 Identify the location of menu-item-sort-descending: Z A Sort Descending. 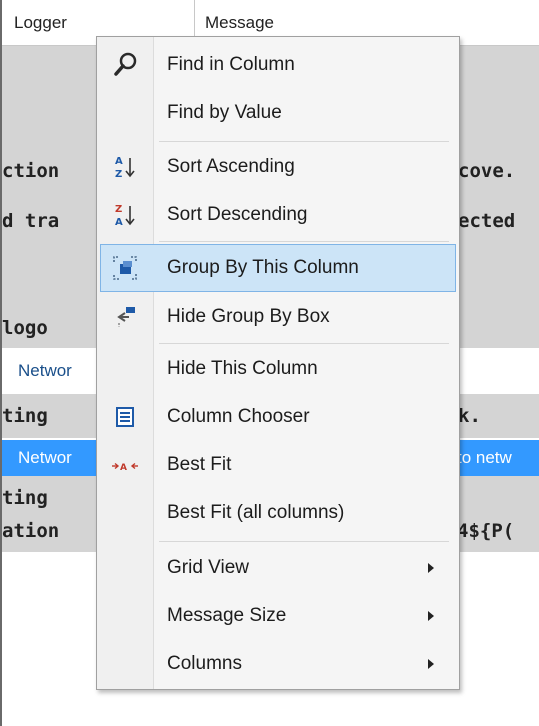
(278, 215).